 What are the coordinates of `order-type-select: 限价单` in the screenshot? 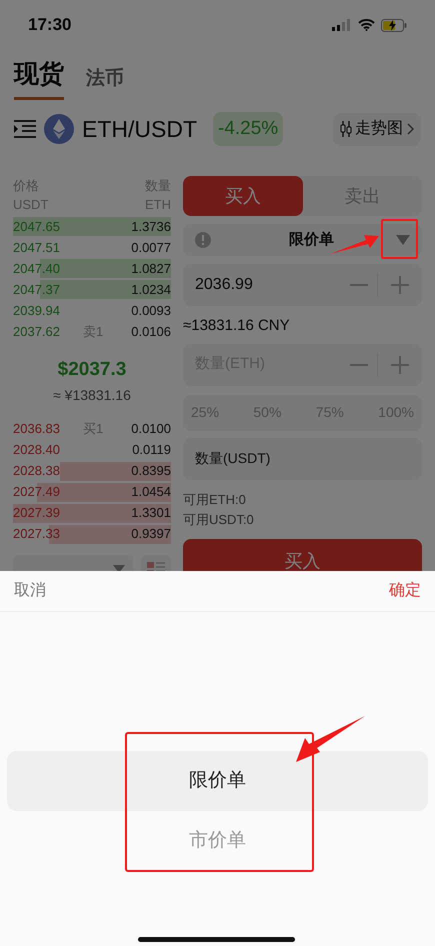 It's located at (302, 240).